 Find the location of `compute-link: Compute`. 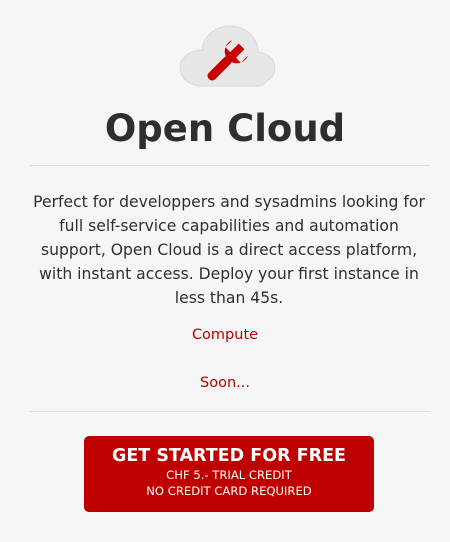

compute-link: Compute is located at coordinates (225, 335).